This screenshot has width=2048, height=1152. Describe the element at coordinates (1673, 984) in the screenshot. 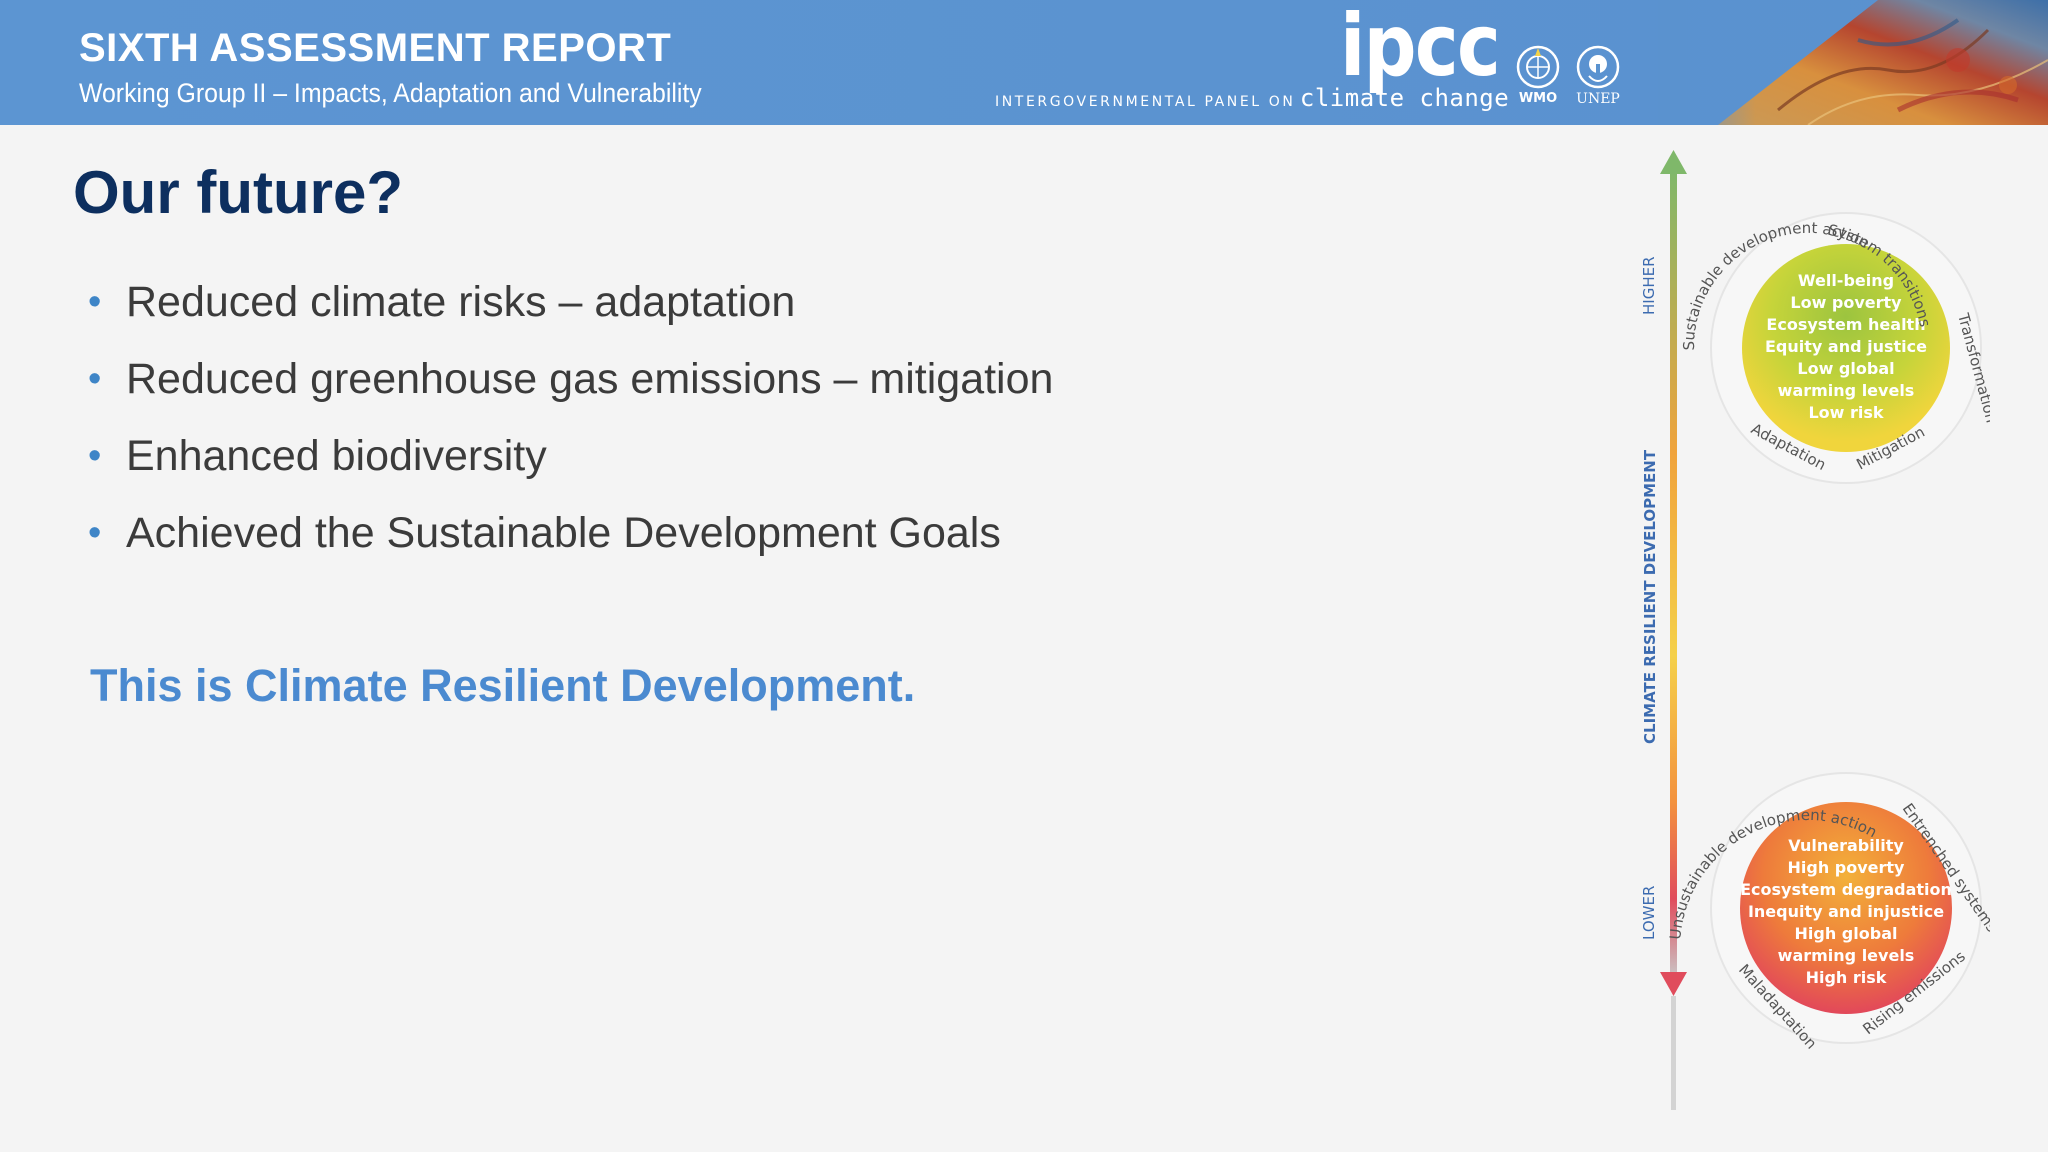

I see `arrow-down-icon` at that location.